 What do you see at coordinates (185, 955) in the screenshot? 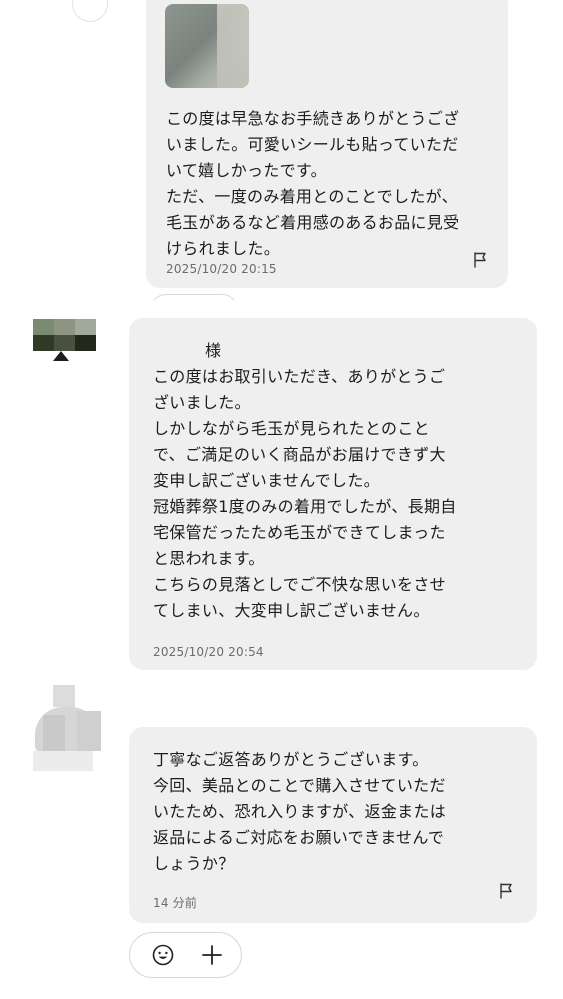
I see `reaction-bar` at bounding box center [185, 955].